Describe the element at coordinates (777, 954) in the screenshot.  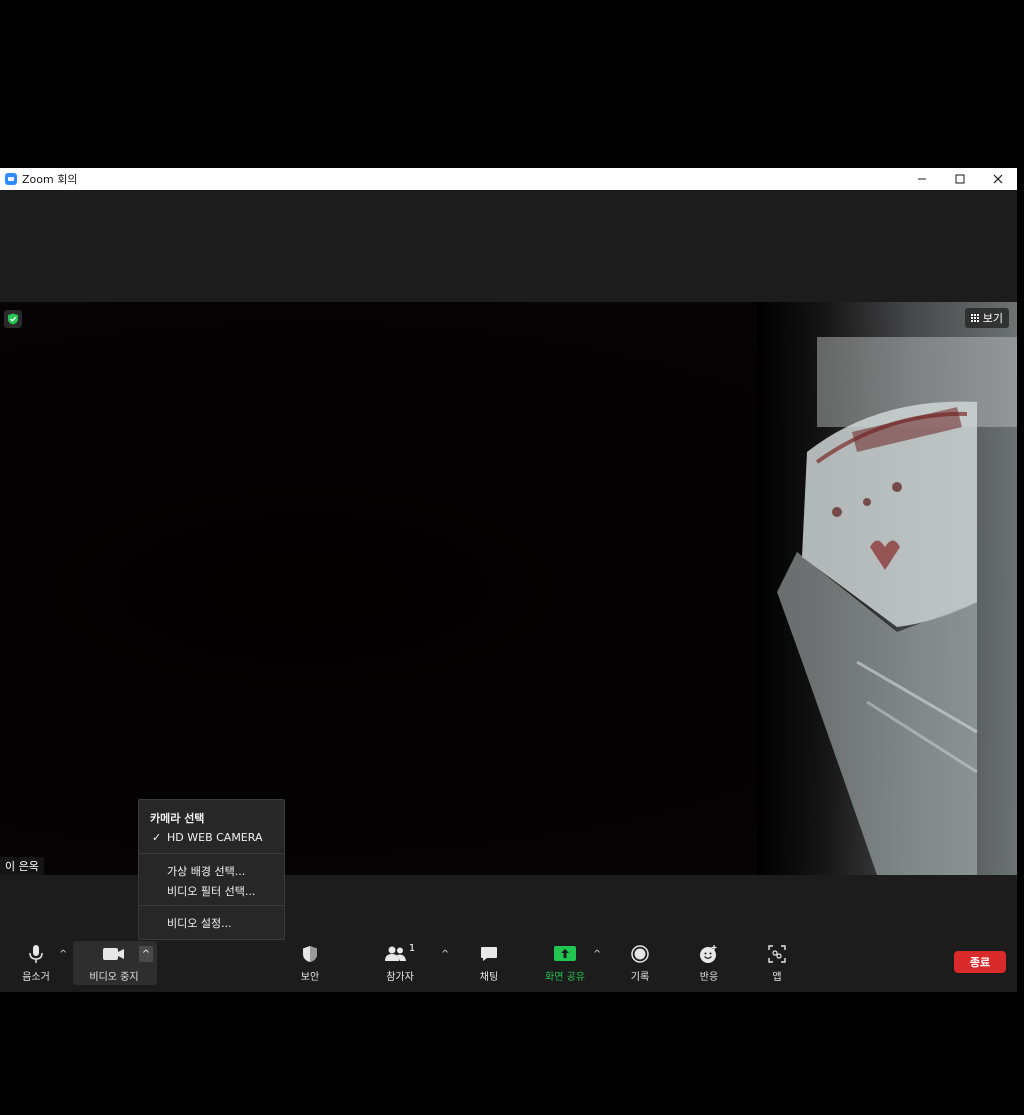
I see `apps-icon` at that location.